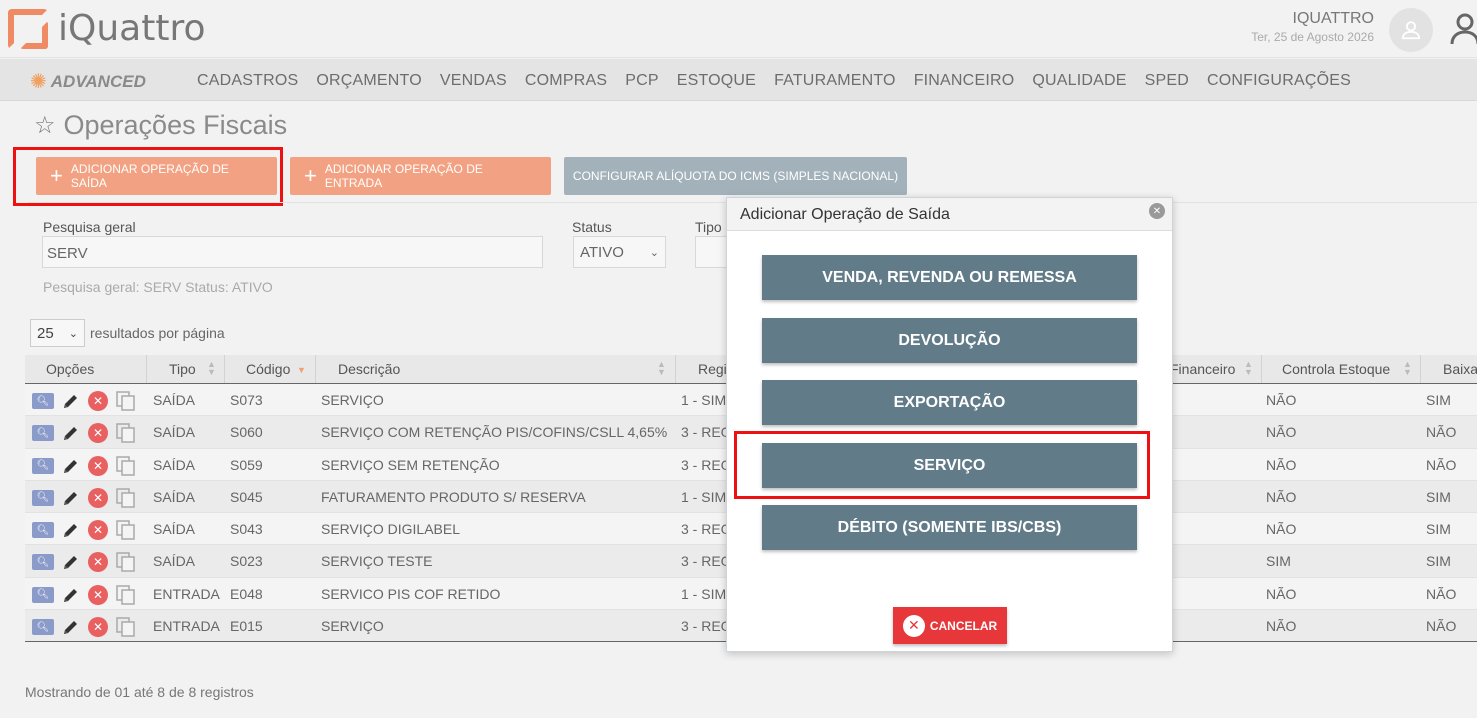 This screenshot has width=1477, height=718. I want to click on nav-item-orcamento: ORÇAMENTO, so click(369, 81).